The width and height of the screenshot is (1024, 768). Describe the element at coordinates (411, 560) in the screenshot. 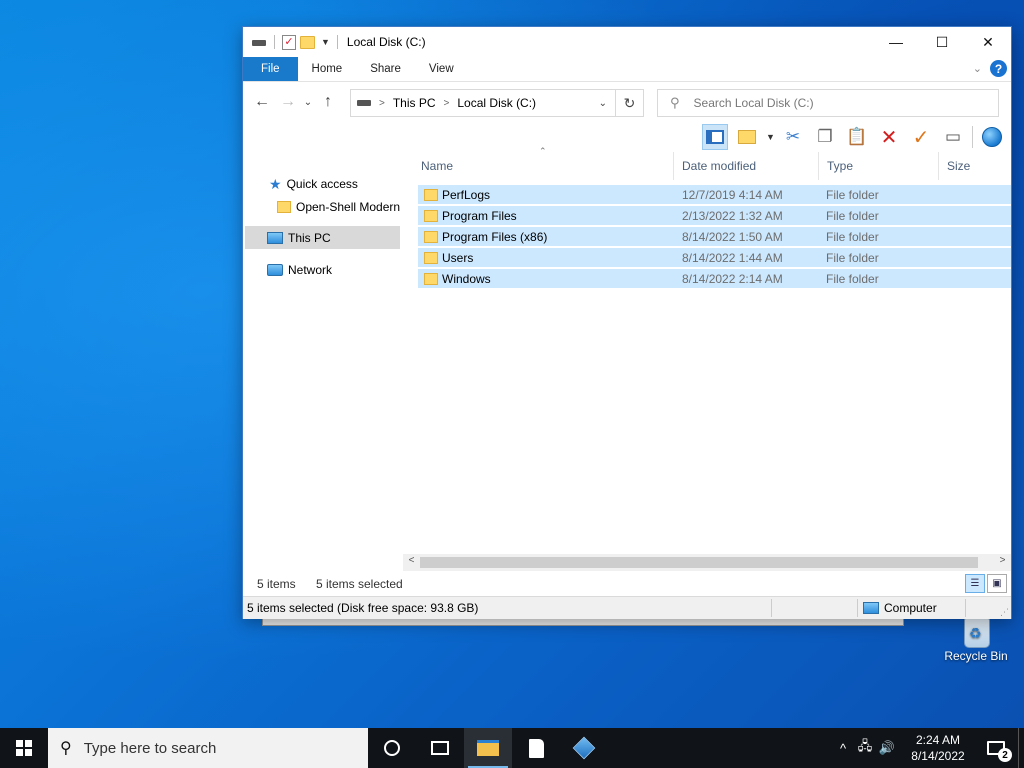

I see `scroll-left-icon: <` at that location.